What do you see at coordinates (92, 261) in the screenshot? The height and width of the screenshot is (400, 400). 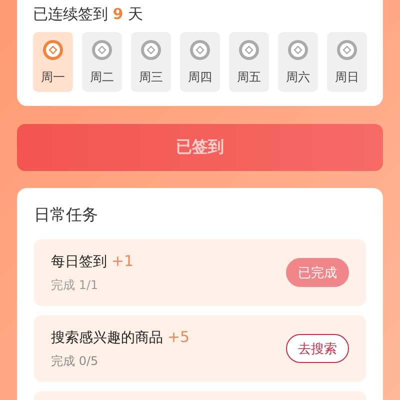 I see `task-title: 每日签到 +1` at bounding box center [92, 261].